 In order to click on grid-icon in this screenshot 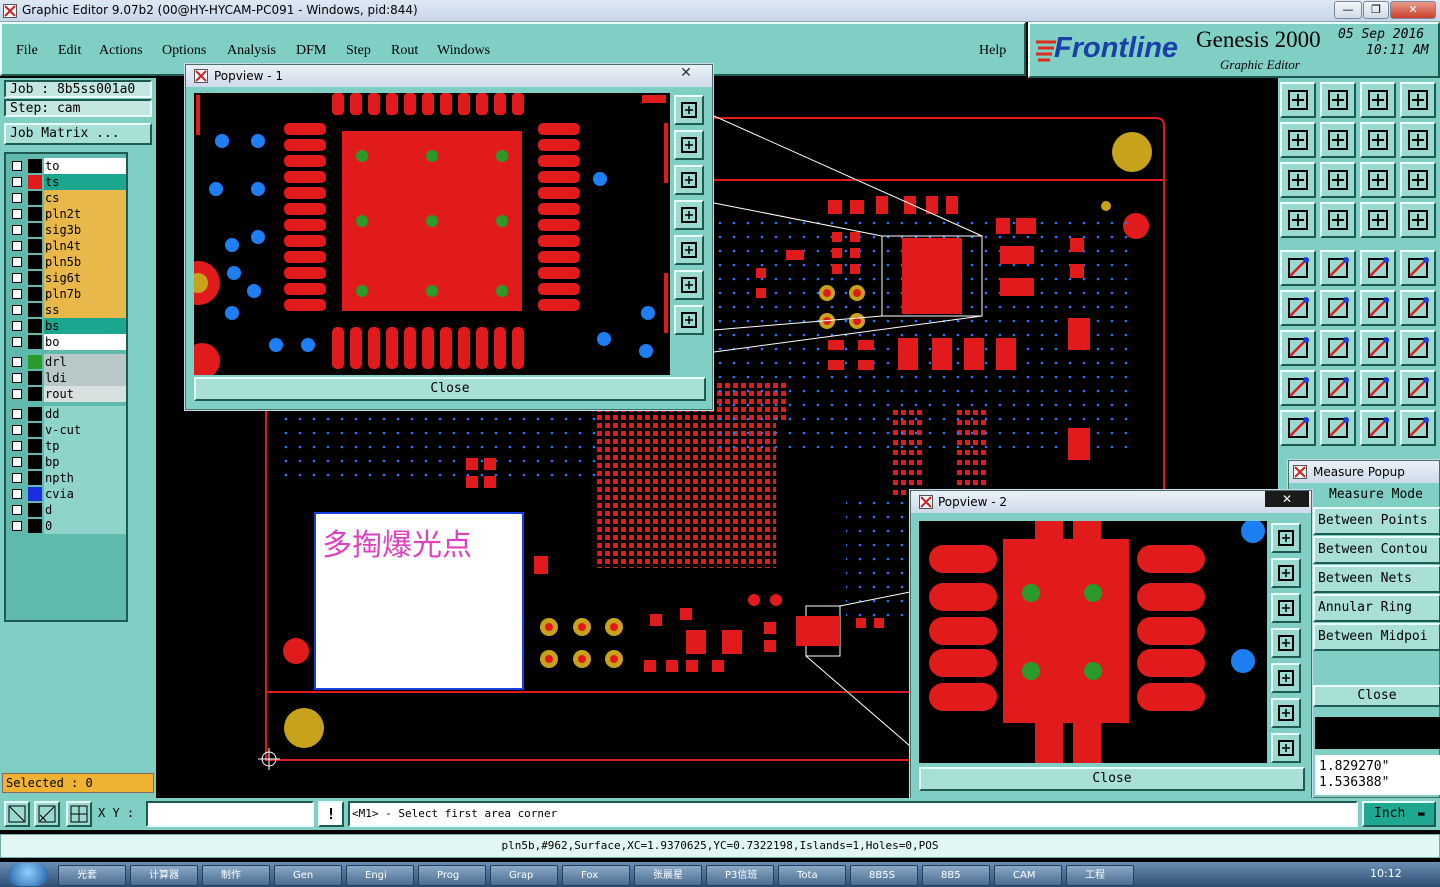, I will do `click(79, 814)`.